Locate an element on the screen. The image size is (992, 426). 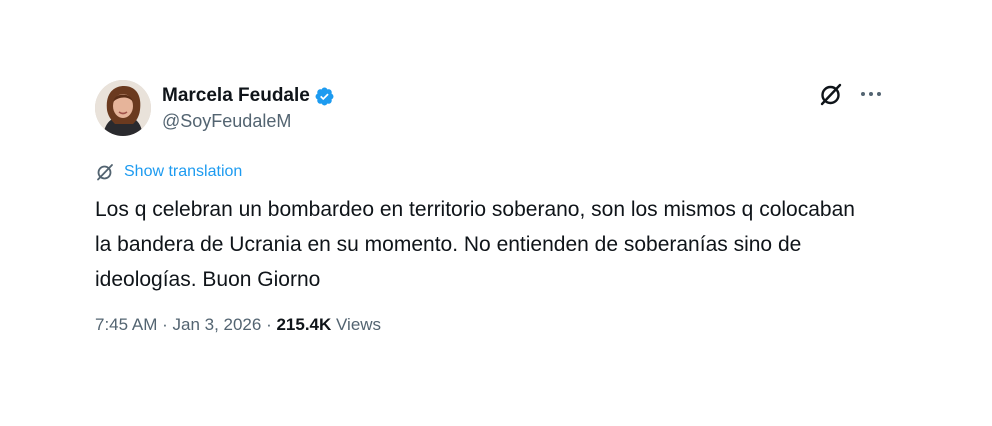
tweet-meta: 7:45 AM · Jan 3, 2026 · 215.4K Views is located at coordinates (238, 325).